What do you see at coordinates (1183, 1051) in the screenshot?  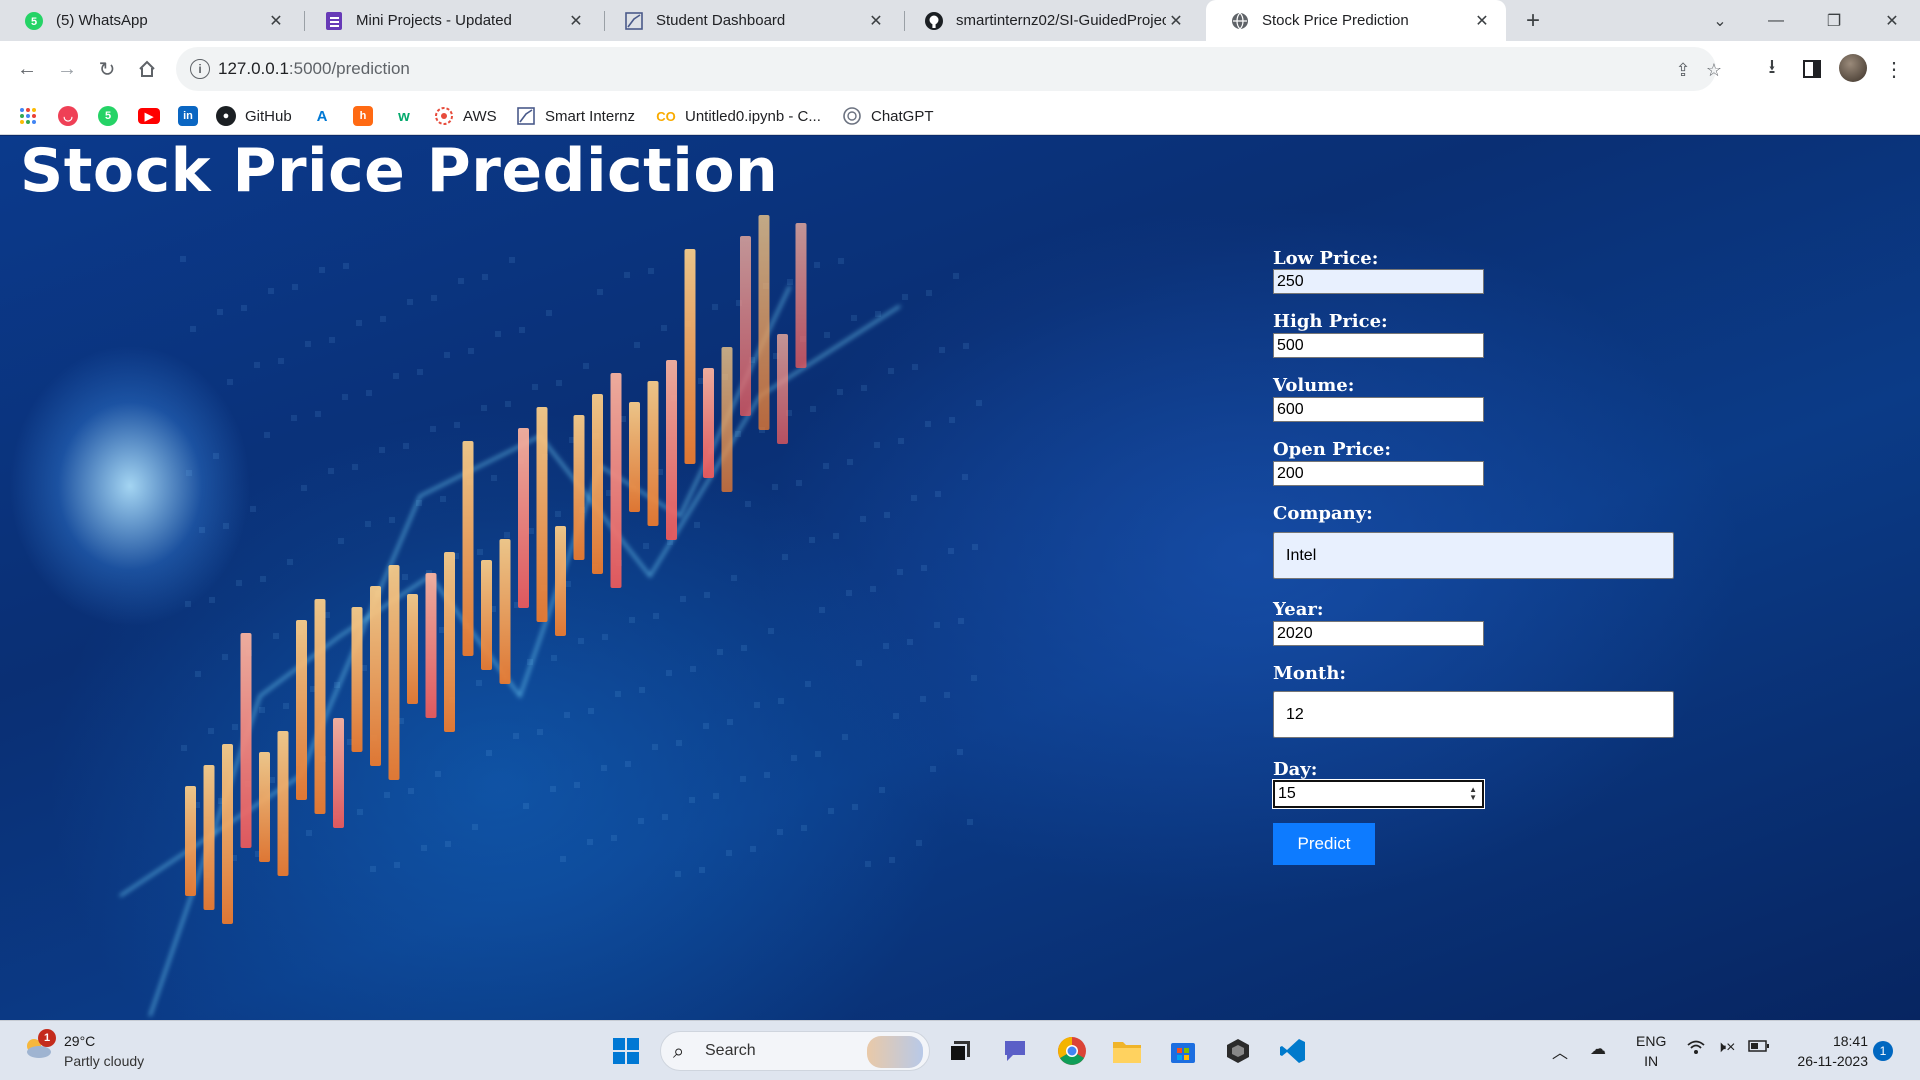 I see `microsoft-store-icon` at bounding box center [1183, 1051].